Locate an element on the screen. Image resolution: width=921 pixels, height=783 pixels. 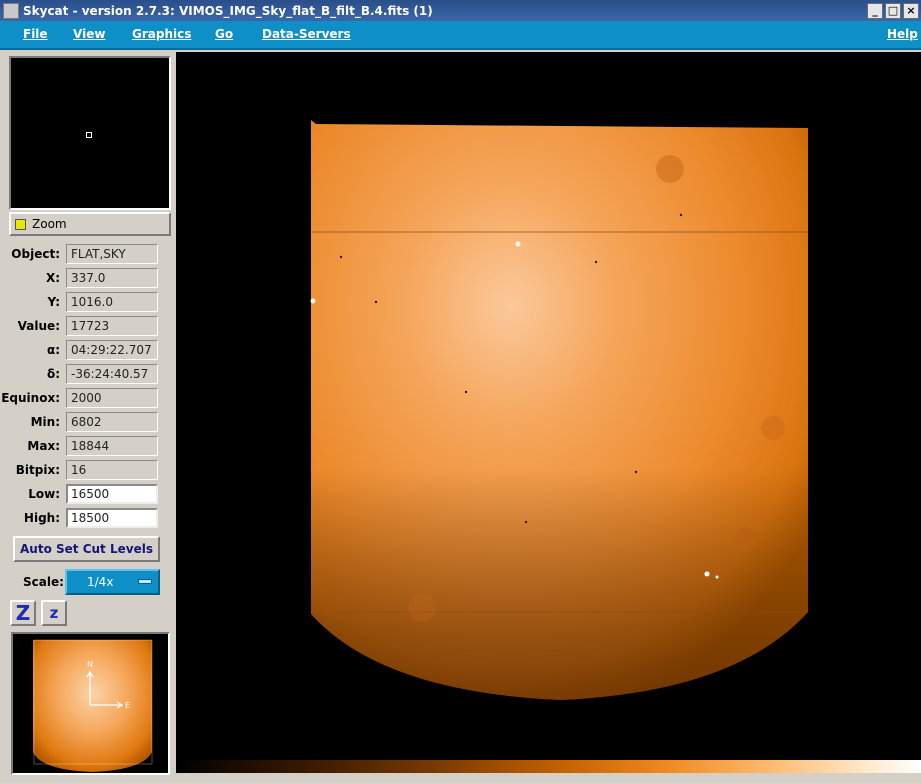
pan-thumbnail: N E is located at coordinates (93, 705).